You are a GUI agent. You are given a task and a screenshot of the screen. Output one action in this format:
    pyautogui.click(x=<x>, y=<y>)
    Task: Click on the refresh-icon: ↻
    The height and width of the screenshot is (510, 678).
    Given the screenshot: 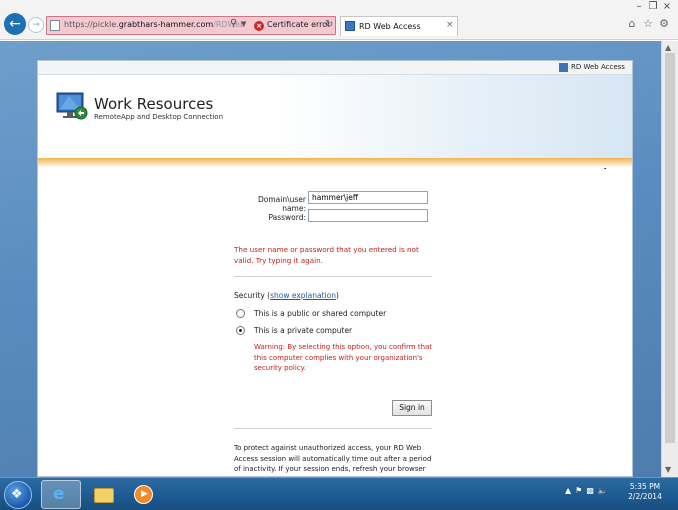 What is the action you would take?
    pyautogui.click(x=329, y=24)
    